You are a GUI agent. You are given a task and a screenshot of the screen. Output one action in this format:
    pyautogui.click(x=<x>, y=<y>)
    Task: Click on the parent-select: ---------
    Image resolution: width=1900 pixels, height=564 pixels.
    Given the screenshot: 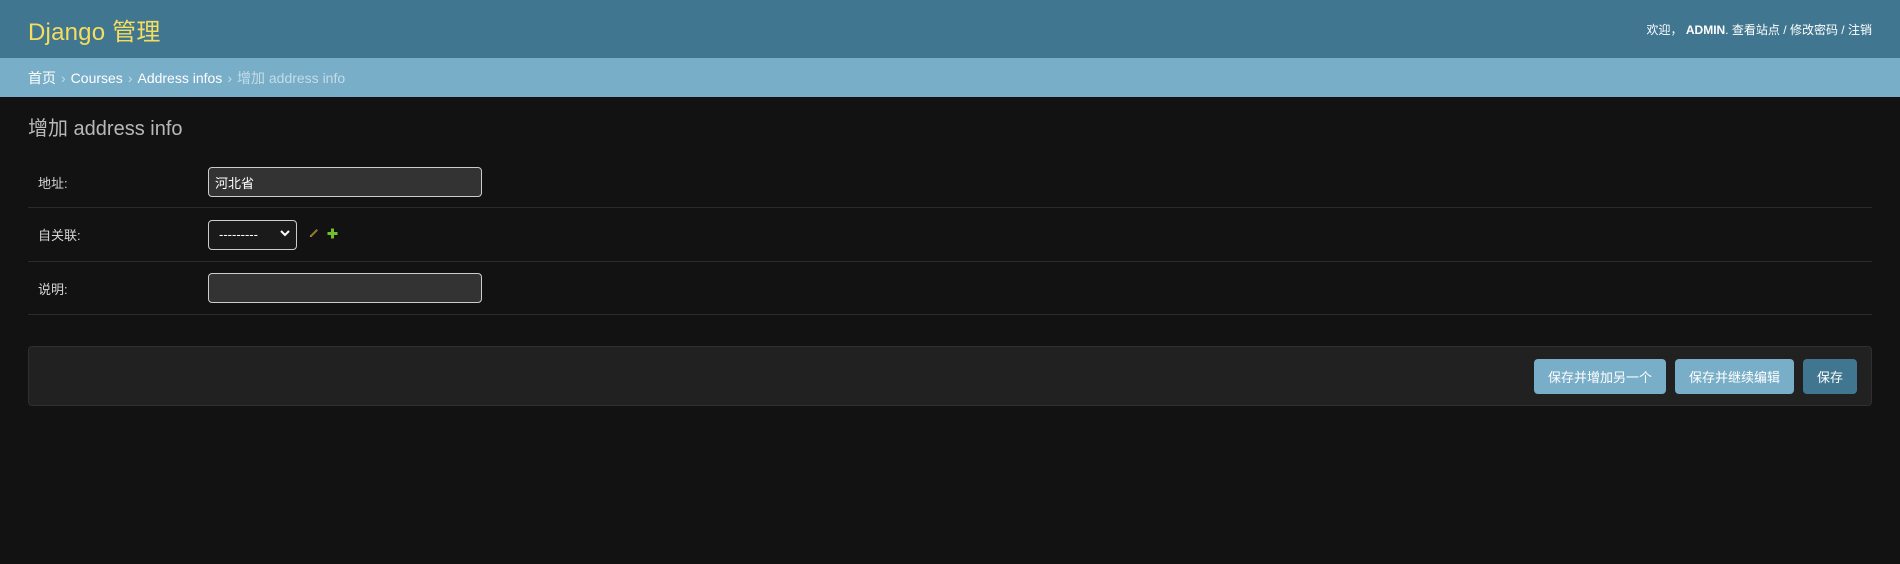 What is the action you would take?
    pyautogui.click(x=252, y=234)
    